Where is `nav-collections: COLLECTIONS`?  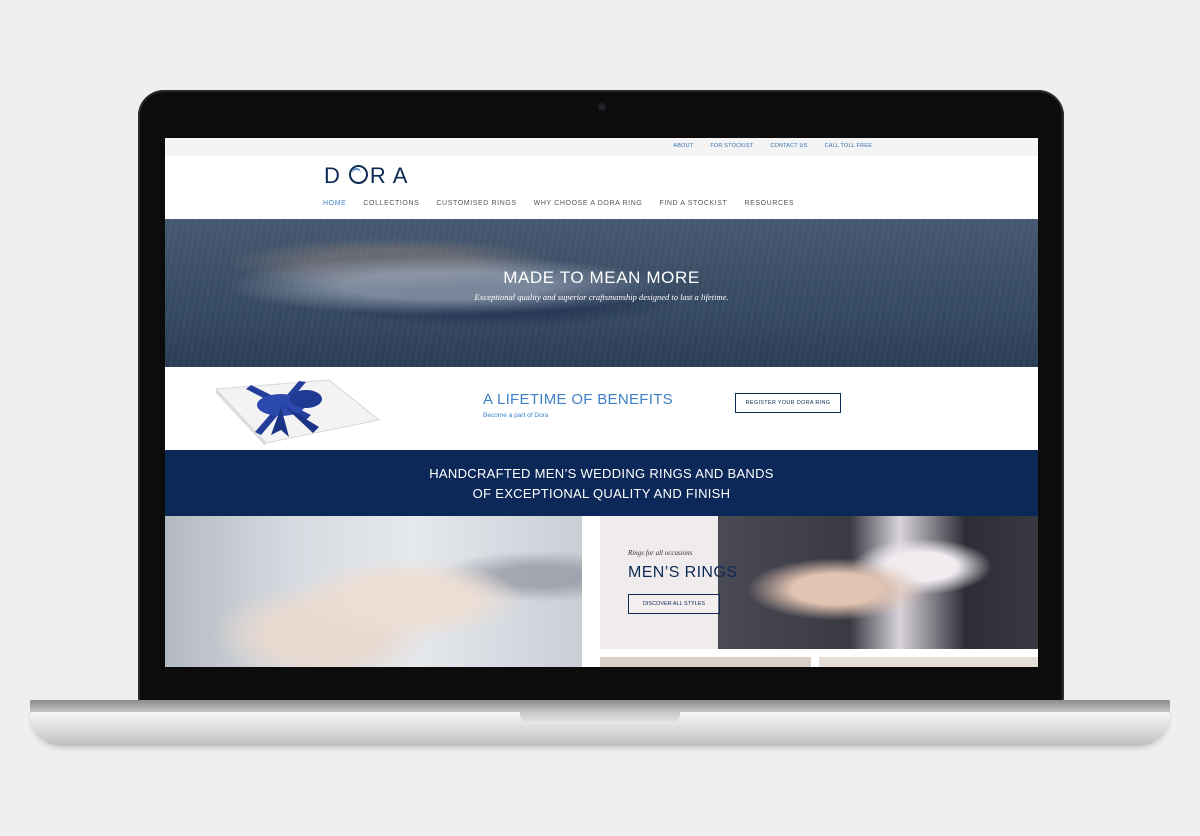 nav-collections: COLLECTIONS is located at coordinates (391, 203).